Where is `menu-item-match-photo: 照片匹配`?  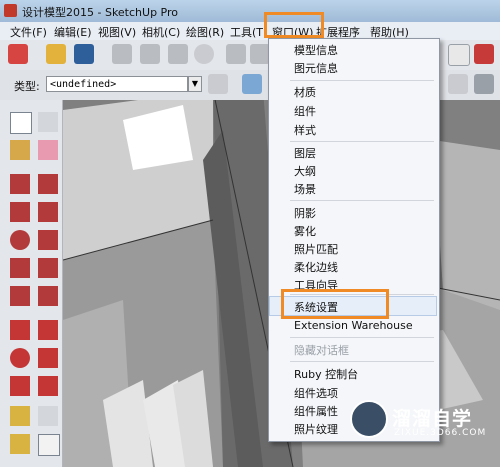
menu-item-match-photo: 照片匹配 is located at coordinates (316, 249).